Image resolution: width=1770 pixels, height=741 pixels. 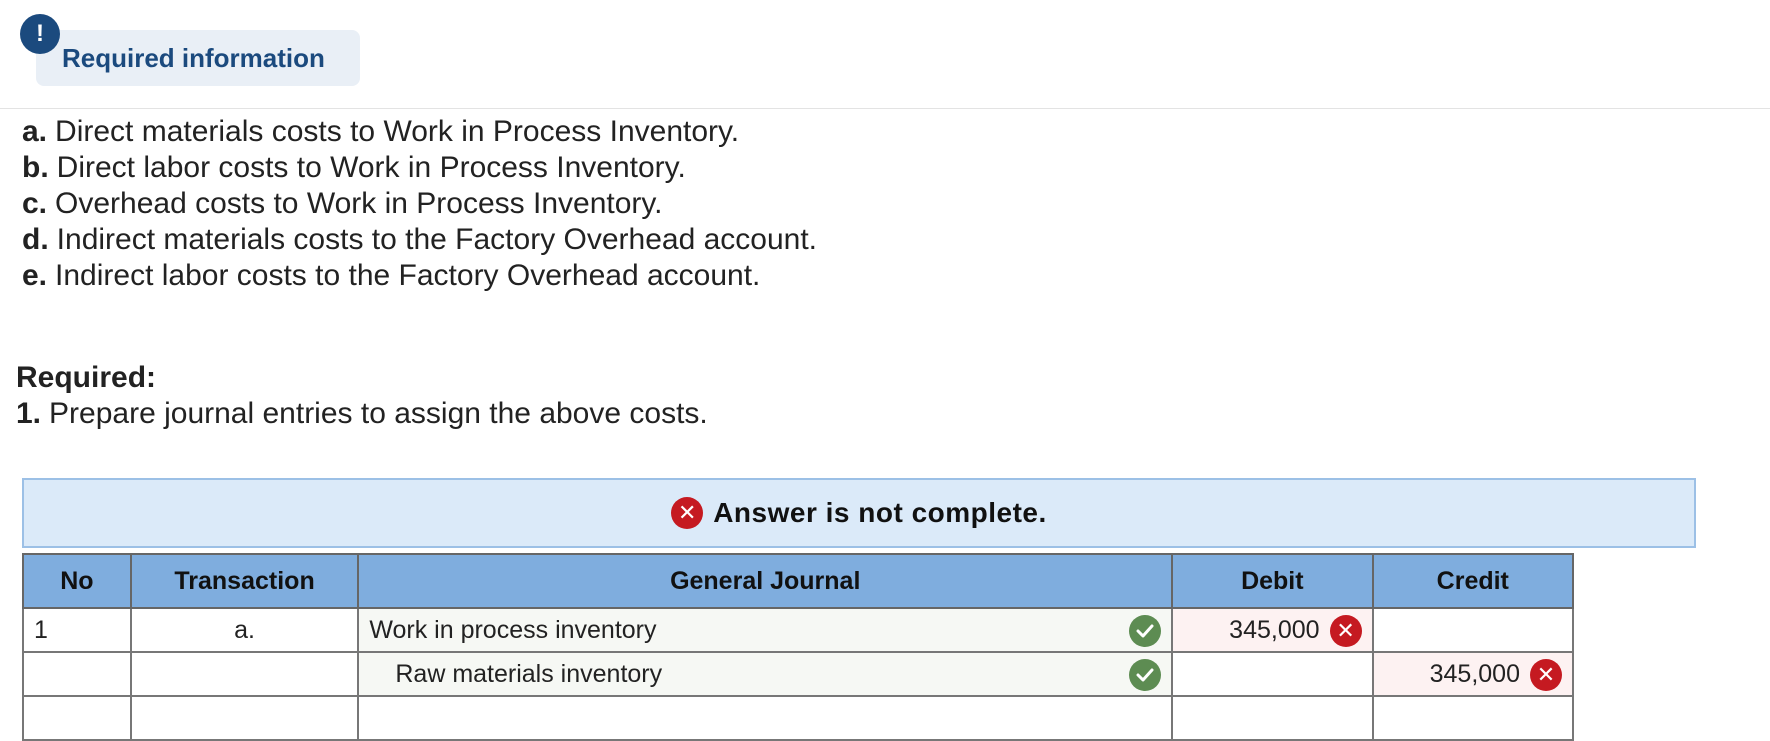 I want to click on table-row: Raw materials inventory 345,000 ✕, so click(x=798, y=674).